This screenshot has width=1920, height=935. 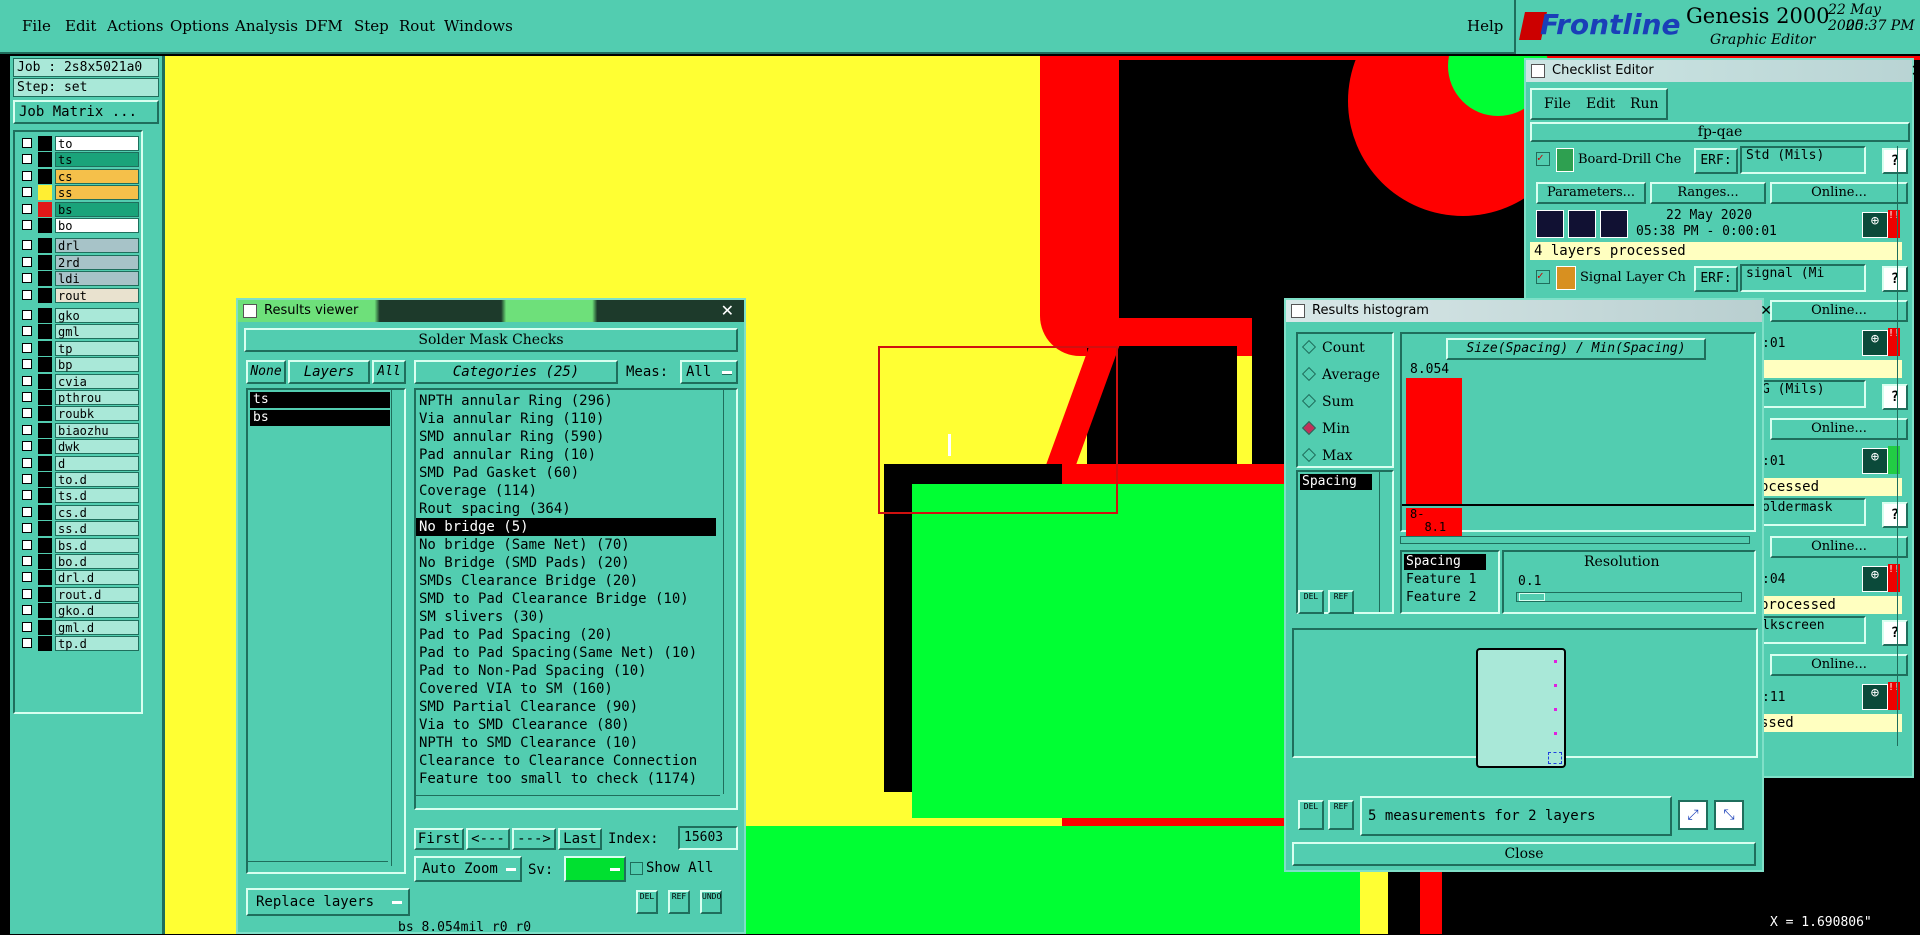 What do you see at coordinates (1557, 104) in the screenshot?
I see `checklist-menu-file: File` at bounding box center [1557, 104].